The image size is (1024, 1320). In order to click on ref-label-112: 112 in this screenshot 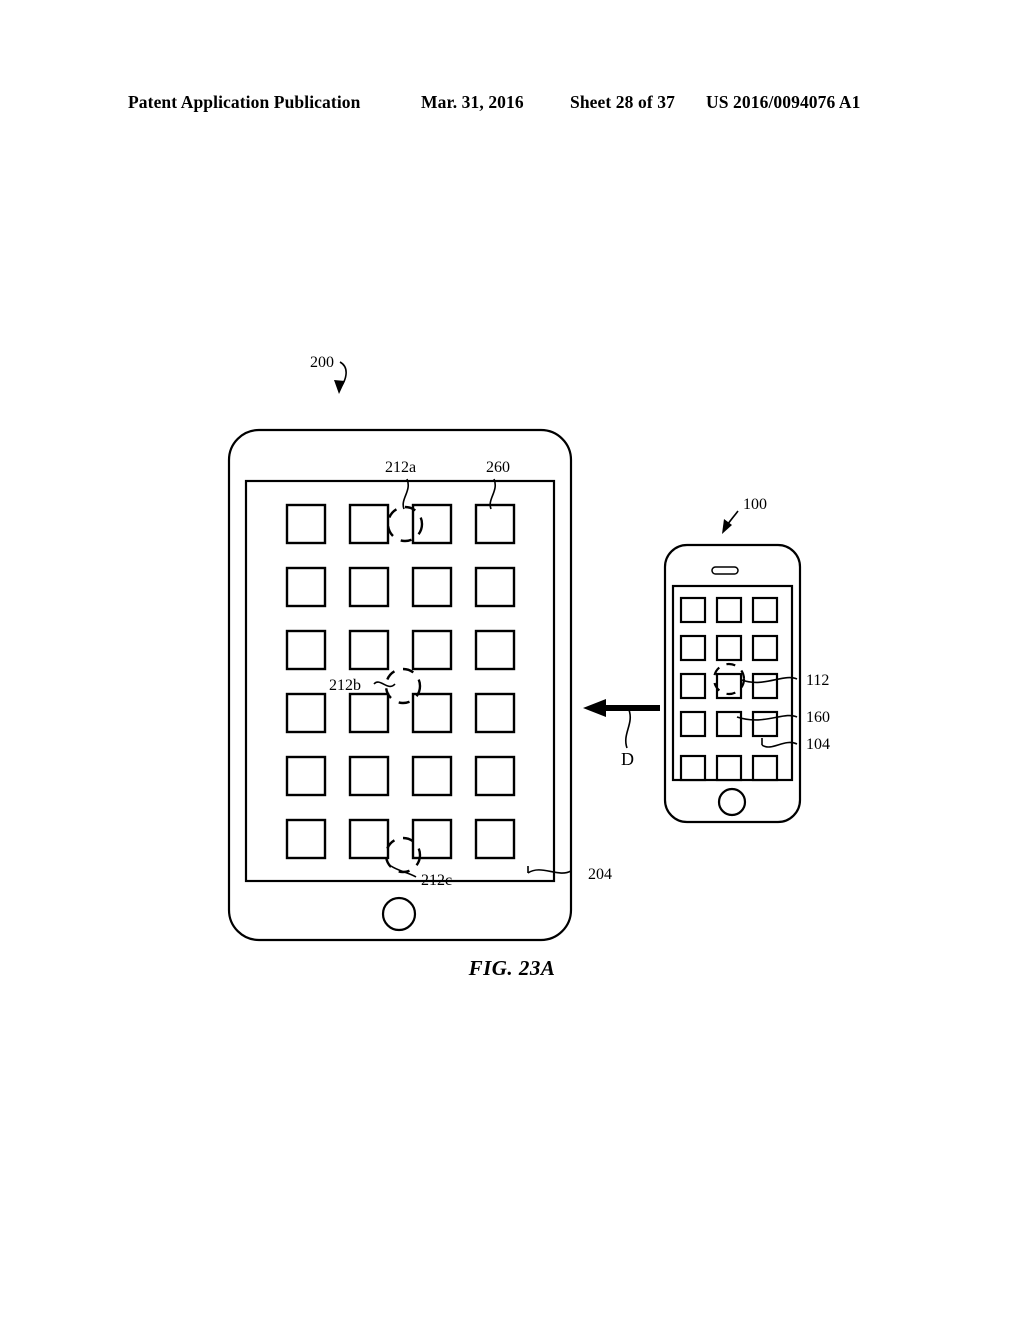, I will do `click(817, 680)`.